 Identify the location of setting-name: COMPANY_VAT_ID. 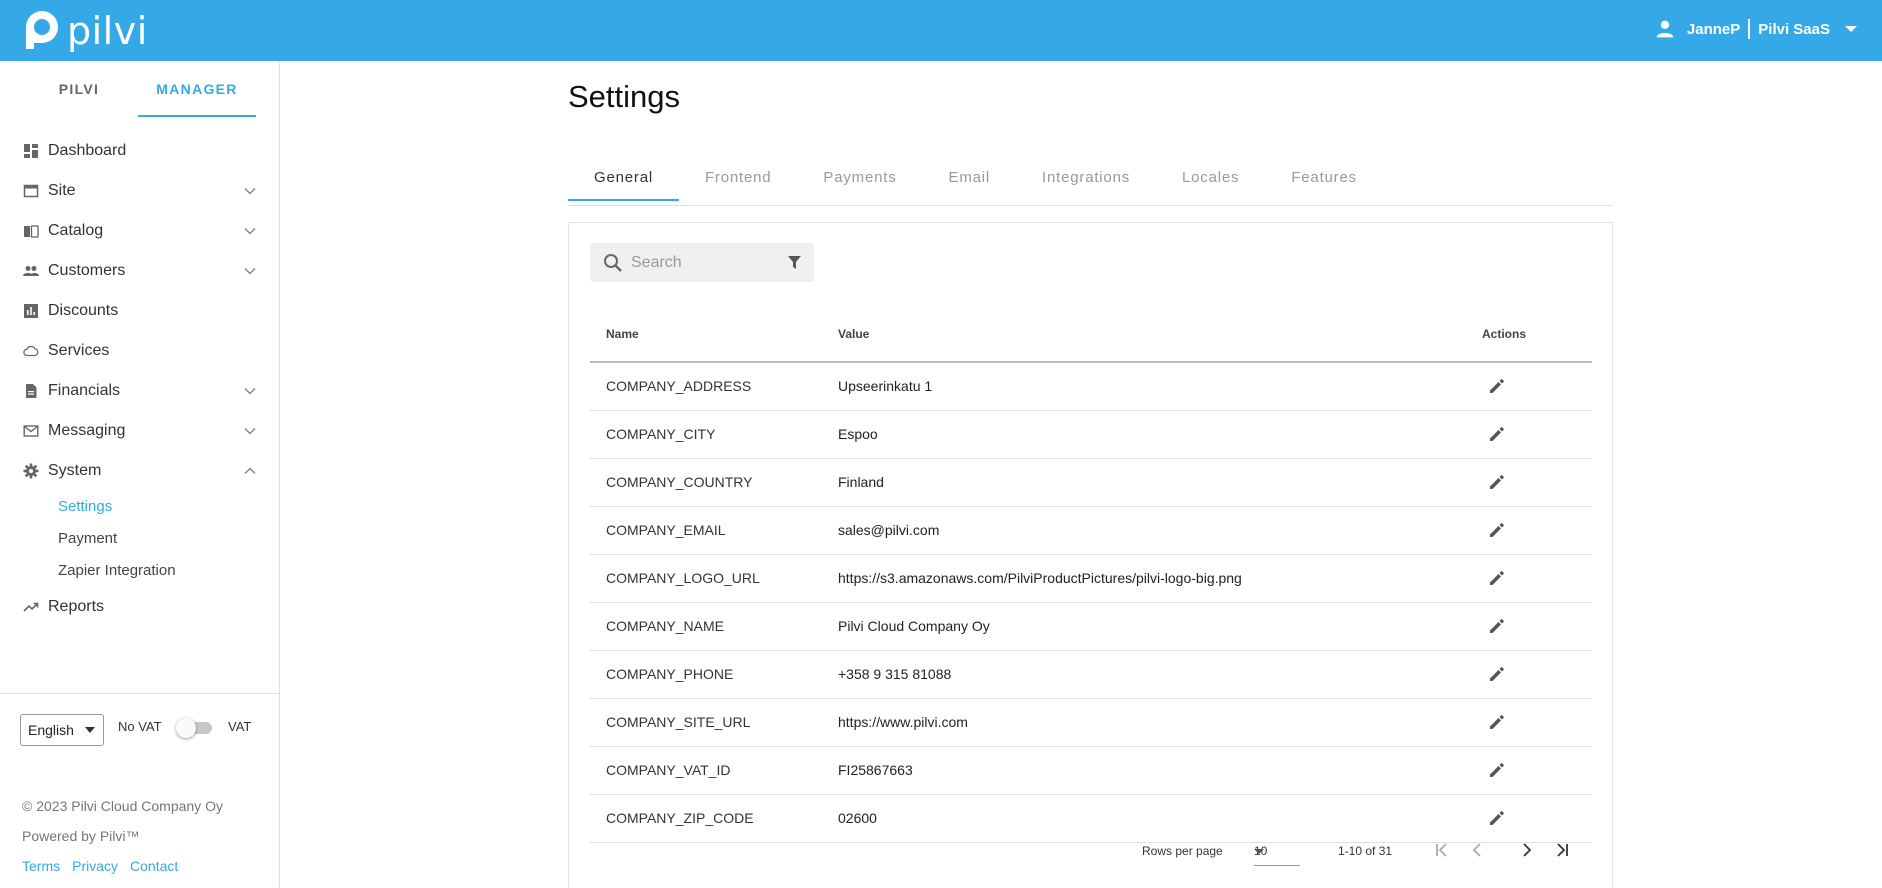
(714, 770).